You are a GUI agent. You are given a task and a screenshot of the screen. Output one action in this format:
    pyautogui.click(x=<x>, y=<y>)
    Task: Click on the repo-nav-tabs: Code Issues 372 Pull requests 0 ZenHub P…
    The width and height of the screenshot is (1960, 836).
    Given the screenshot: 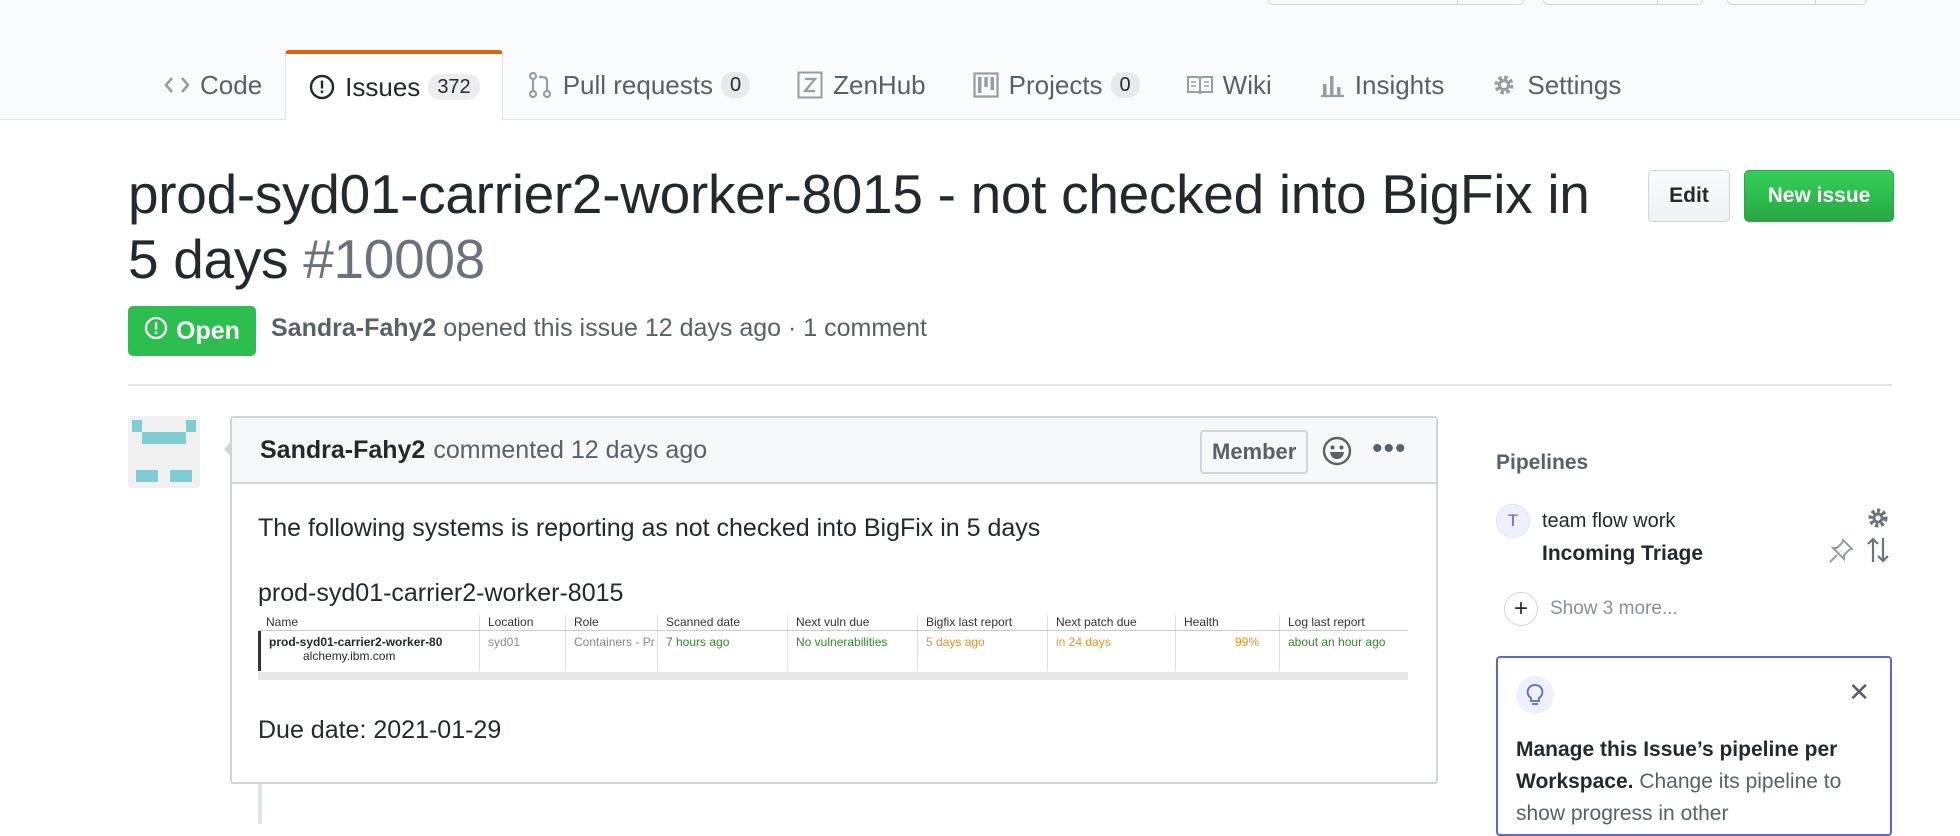 What is the action you would take?
    pyautogui.click(x=892, y=85)
    